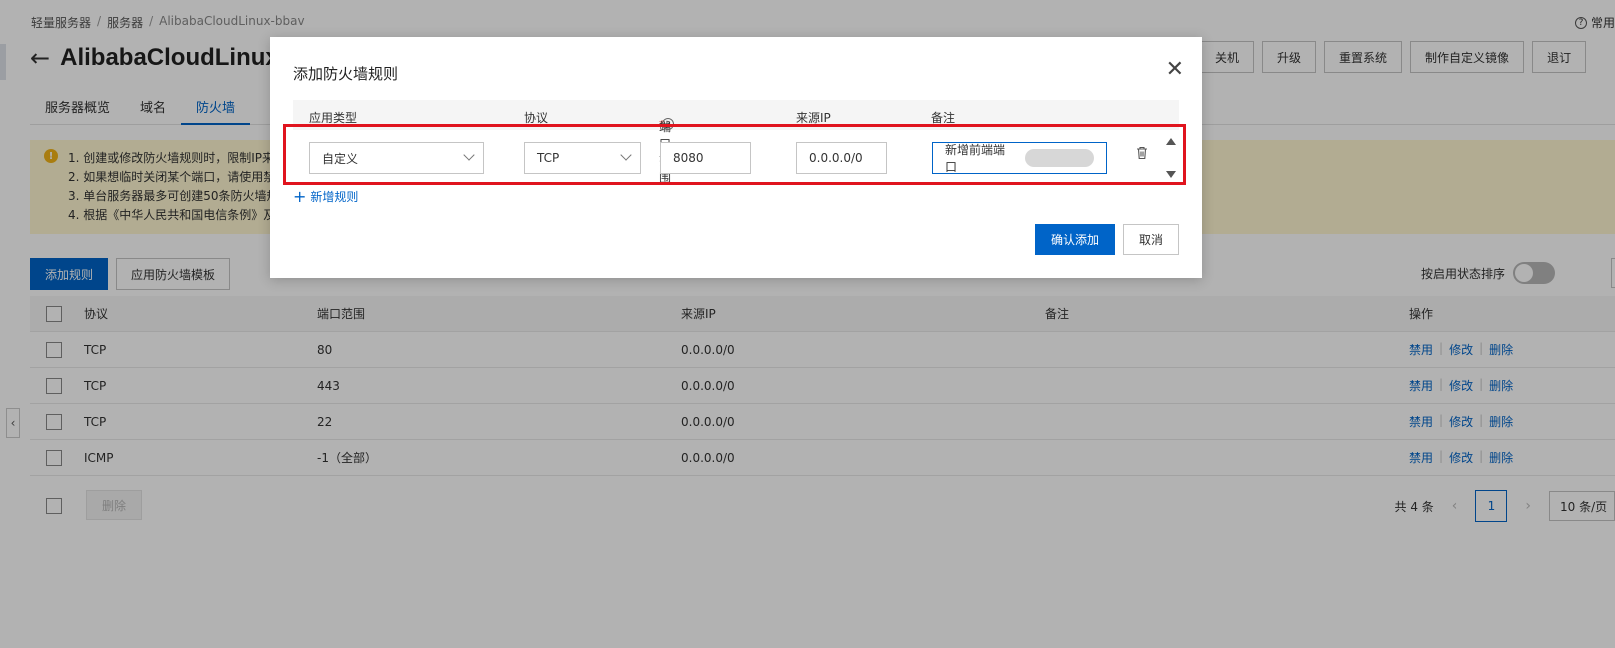 This screenshot has width=1615, height=648. What do you see at coordinates (734, 154) in the screenshot?
I see `highlight-box` at bounding box center [734, 154].